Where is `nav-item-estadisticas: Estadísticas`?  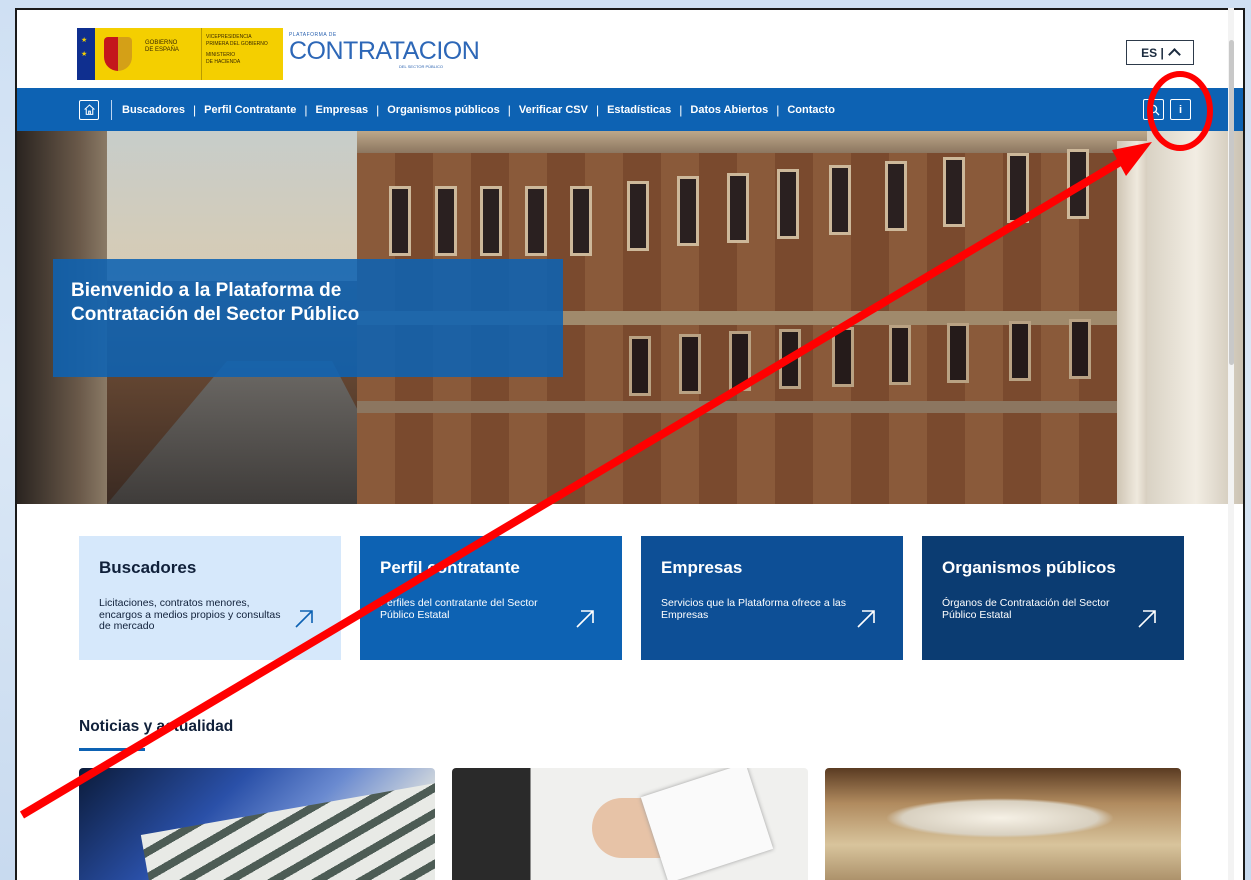
nav-item-estadisticas: Estadísticas is located at coordinates (639, 110).